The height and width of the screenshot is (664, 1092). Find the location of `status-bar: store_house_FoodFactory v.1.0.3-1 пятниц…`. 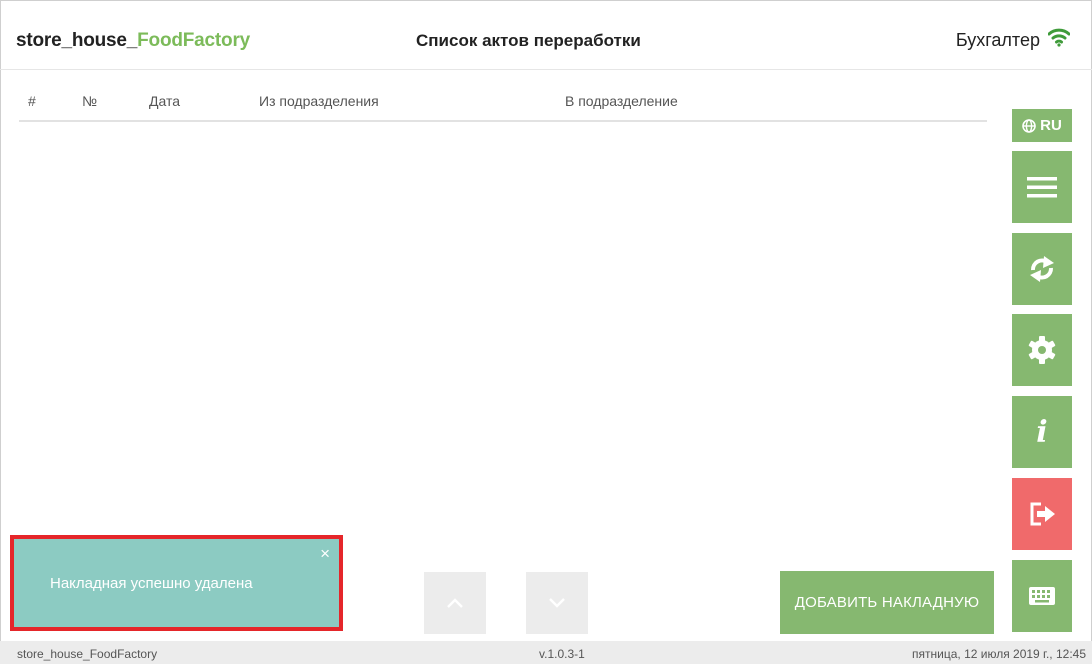

status-bar: store_house_FoodFactory v.1.0.3-1 пятниц… is located at coordinates (546, 652).